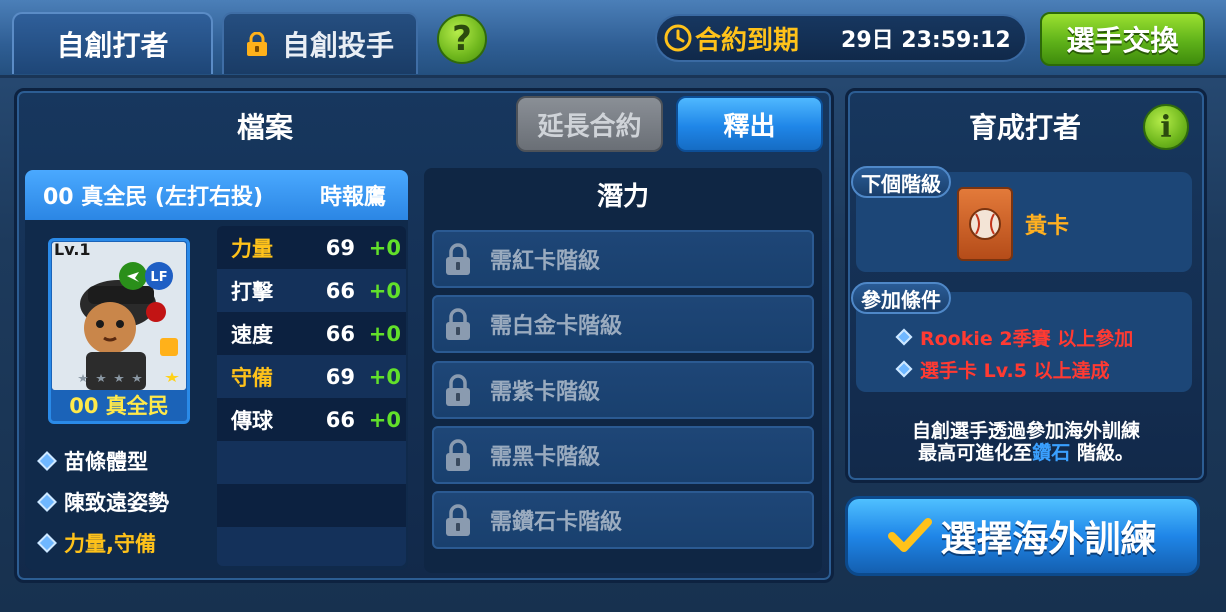 This screenshot has height=612, width=1226. I want to click on potential-slot-purple: 需紫卡階級, so click(623, 390).